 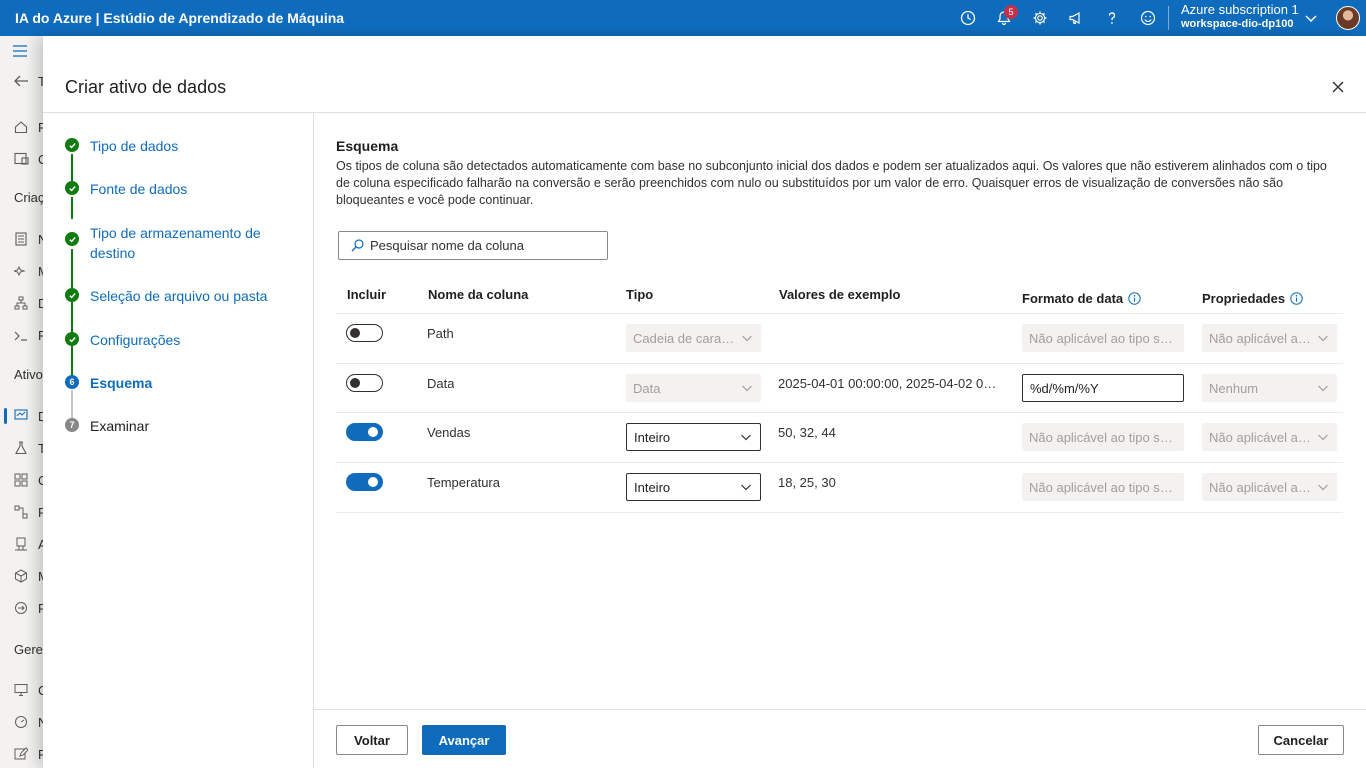 What do you see at coordinates (1040, 18) in the screenshot?
I see `settings-gear-icon` at bounding box center [1040, 18].